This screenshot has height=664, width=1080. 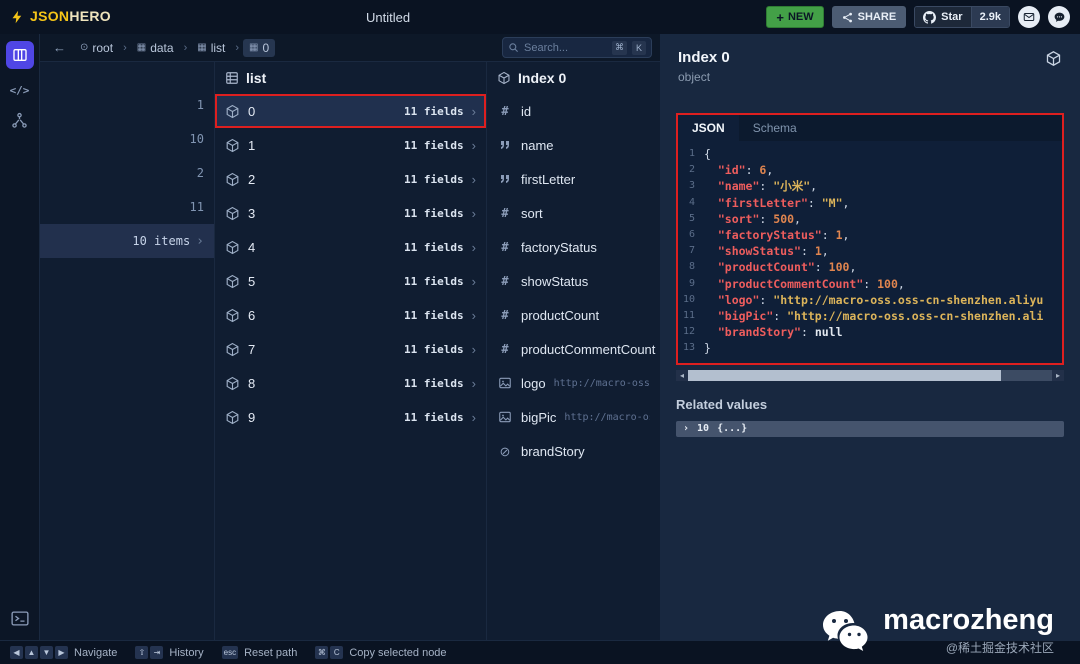 I want to click on column-view-button, so click(x=19, y=55).